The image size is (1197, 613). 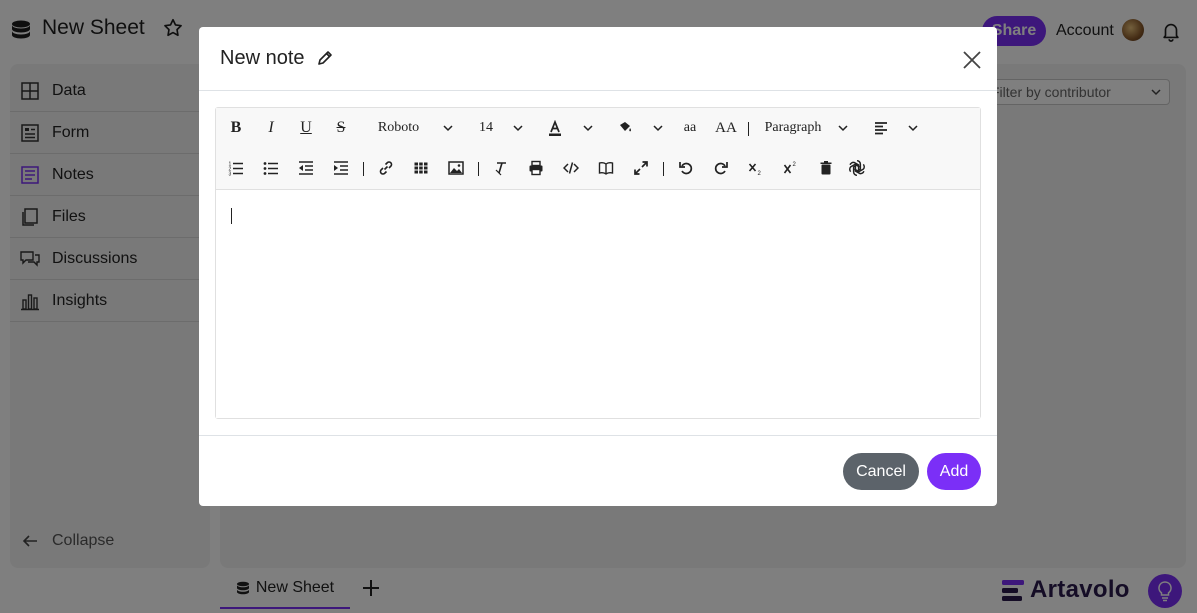 I want to click on font-family-select: Roboto, so click(x=398, y=128).